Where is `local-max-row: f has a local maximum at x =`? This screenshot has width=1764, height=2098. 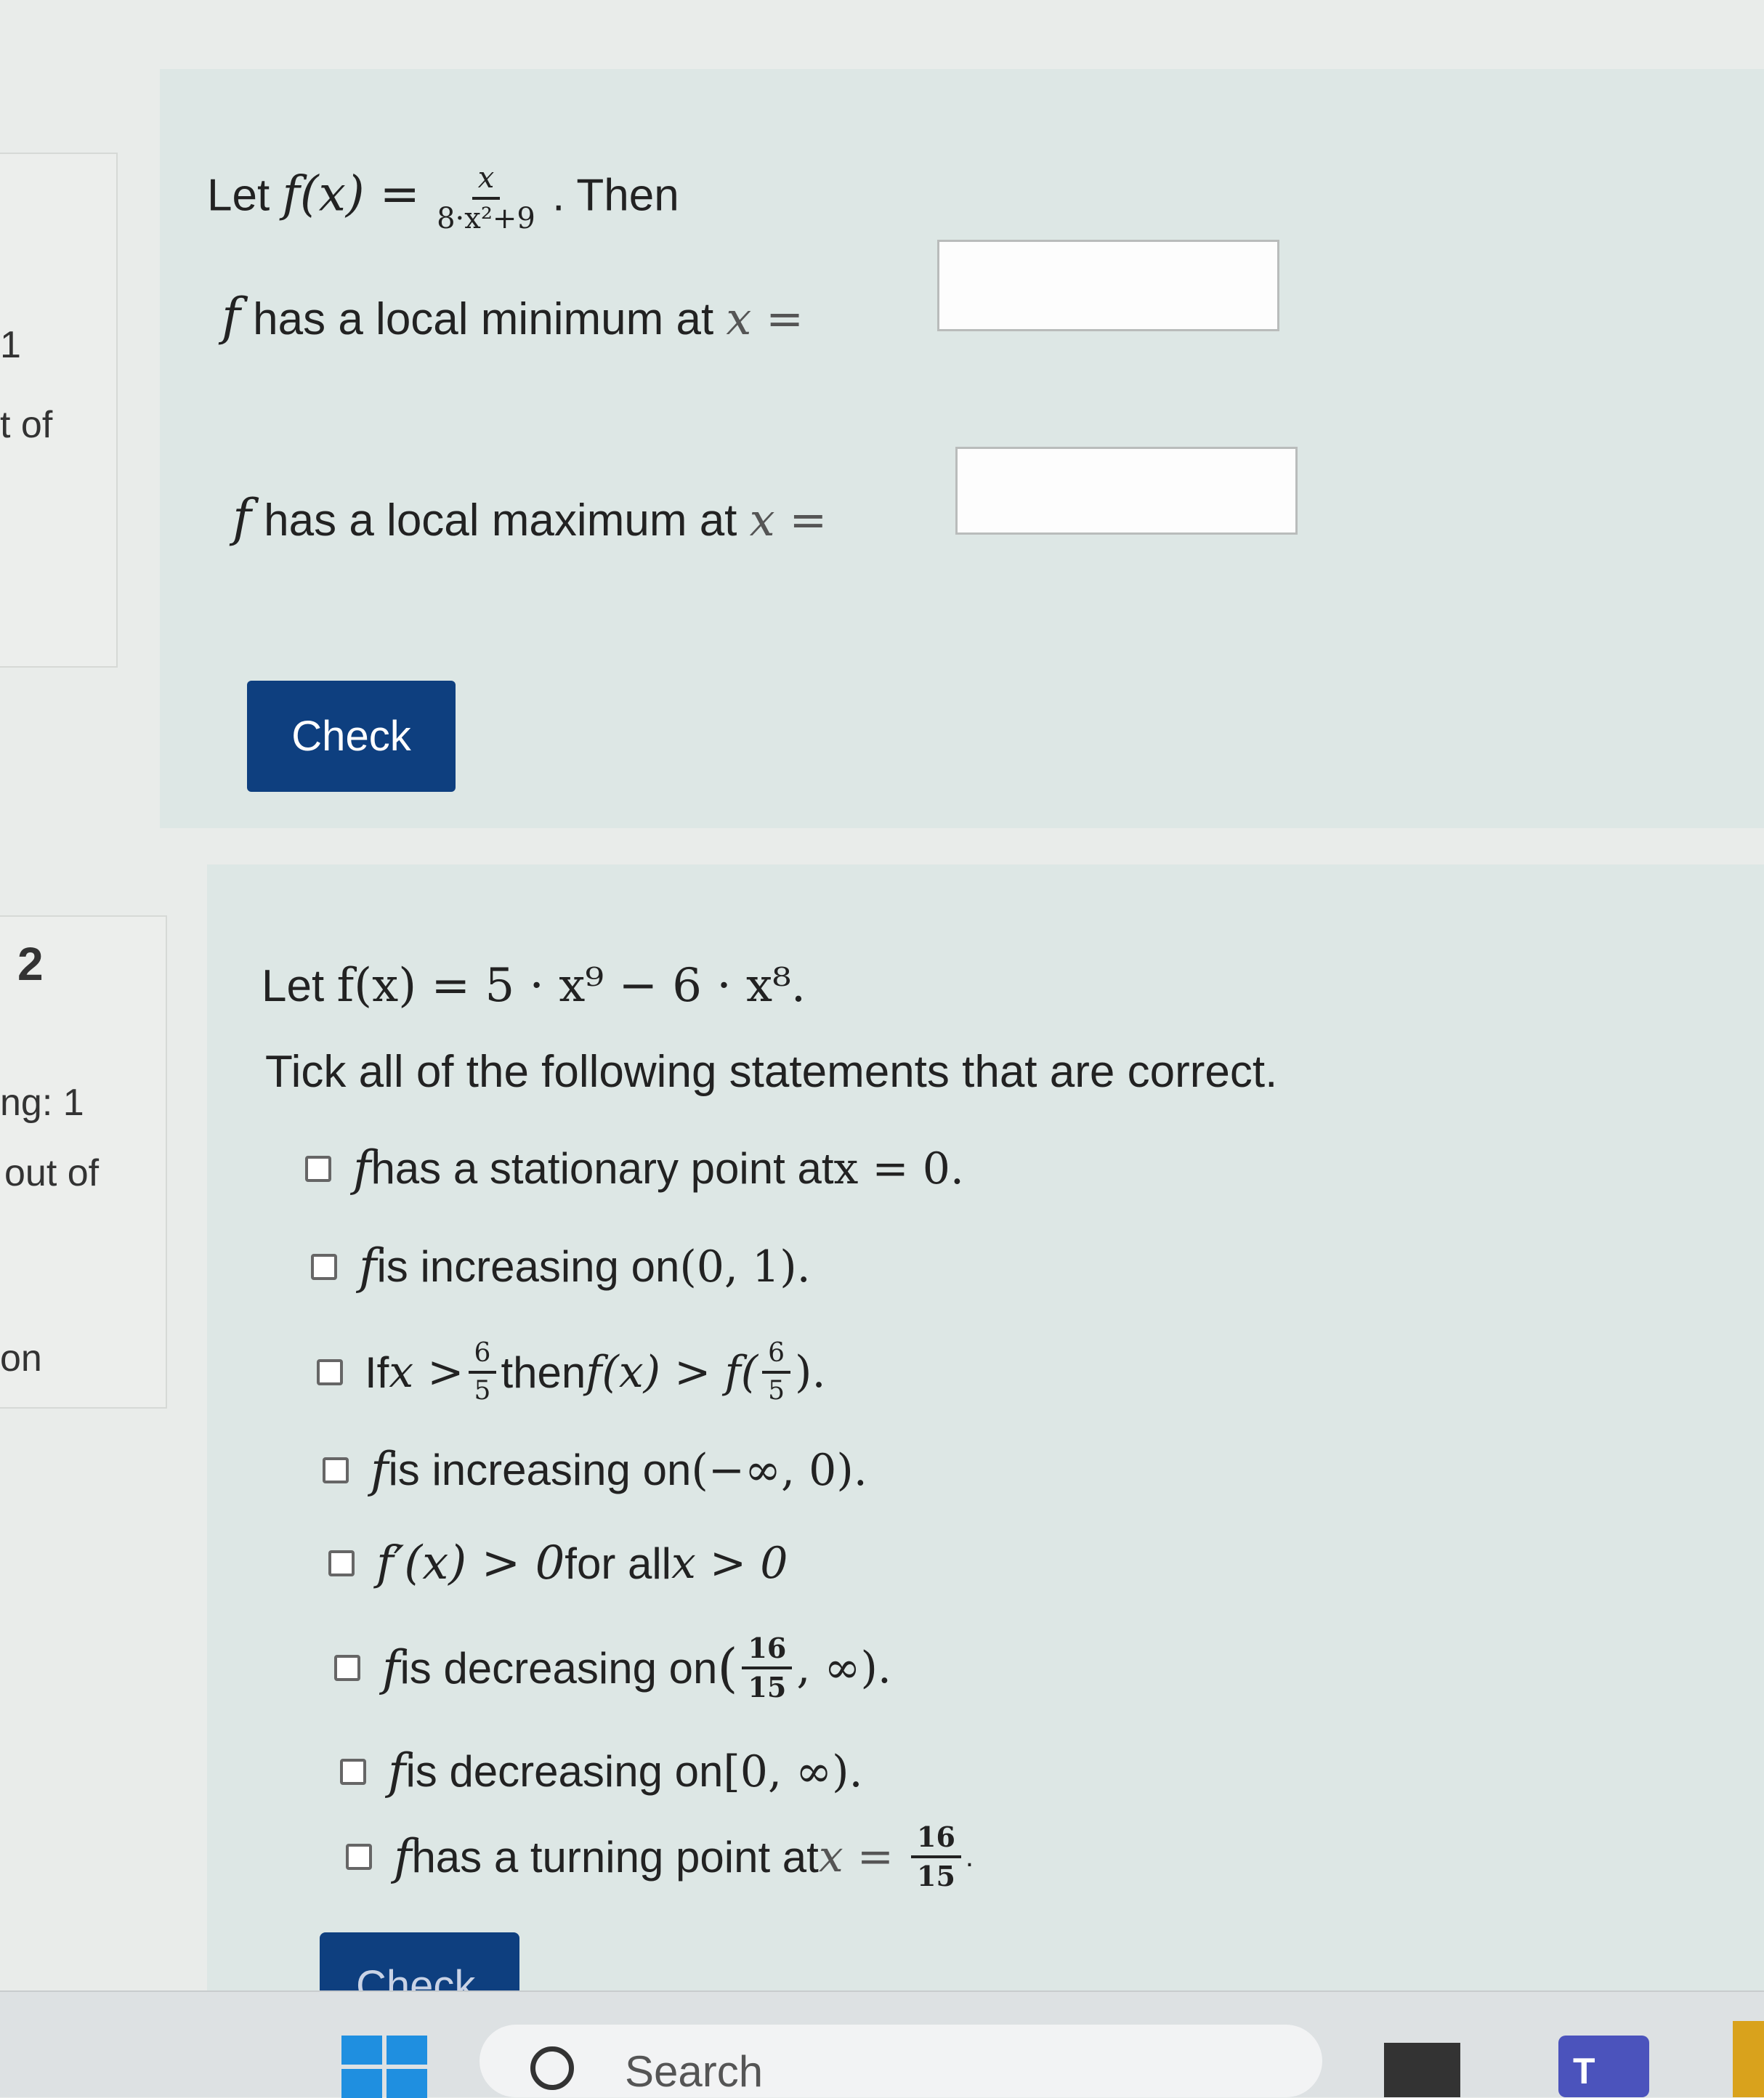
local-max-row: f has a local maximum at x = is located at coordinates (529, 518).